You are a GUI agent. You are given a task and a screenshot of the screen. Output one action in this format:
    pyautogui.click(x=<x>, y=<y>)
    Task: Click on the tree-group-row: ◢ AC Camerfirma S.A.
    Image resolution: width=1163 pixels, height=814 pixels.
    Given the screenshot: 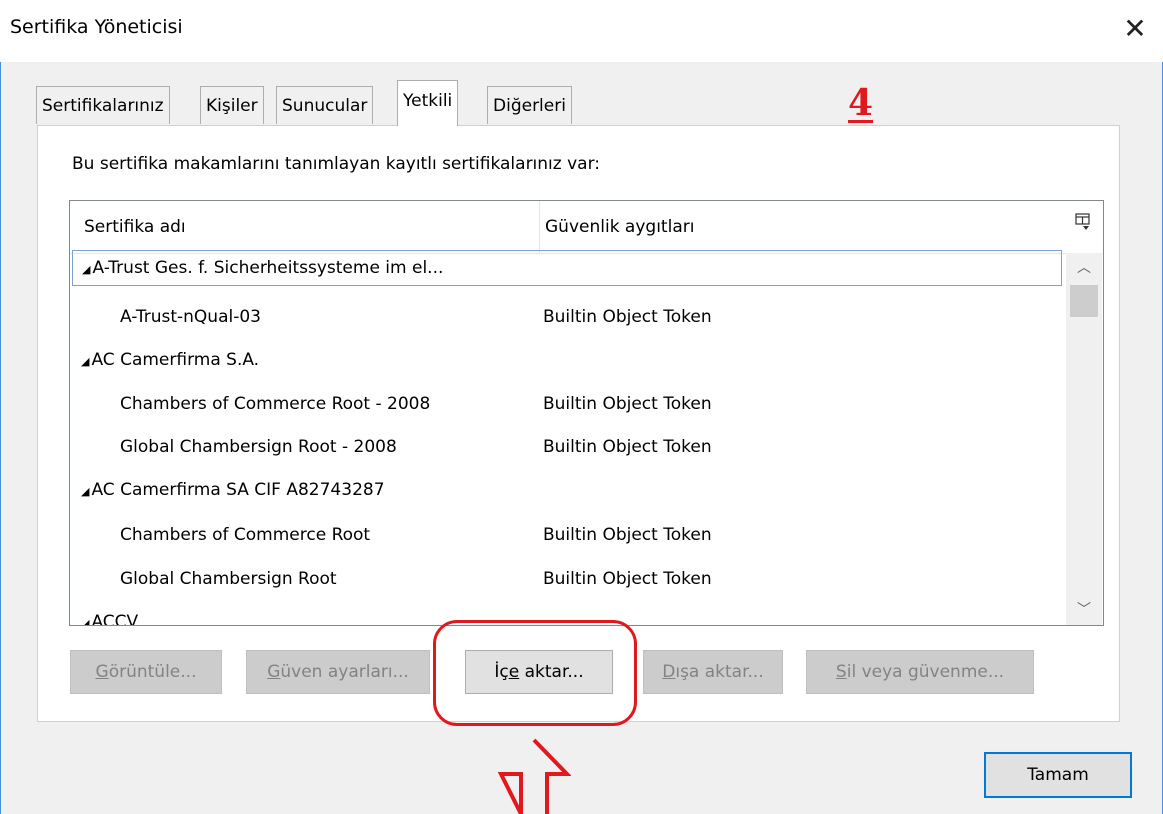 What is the action you would take?
    pyautogui.click(x=567, y=361)
    